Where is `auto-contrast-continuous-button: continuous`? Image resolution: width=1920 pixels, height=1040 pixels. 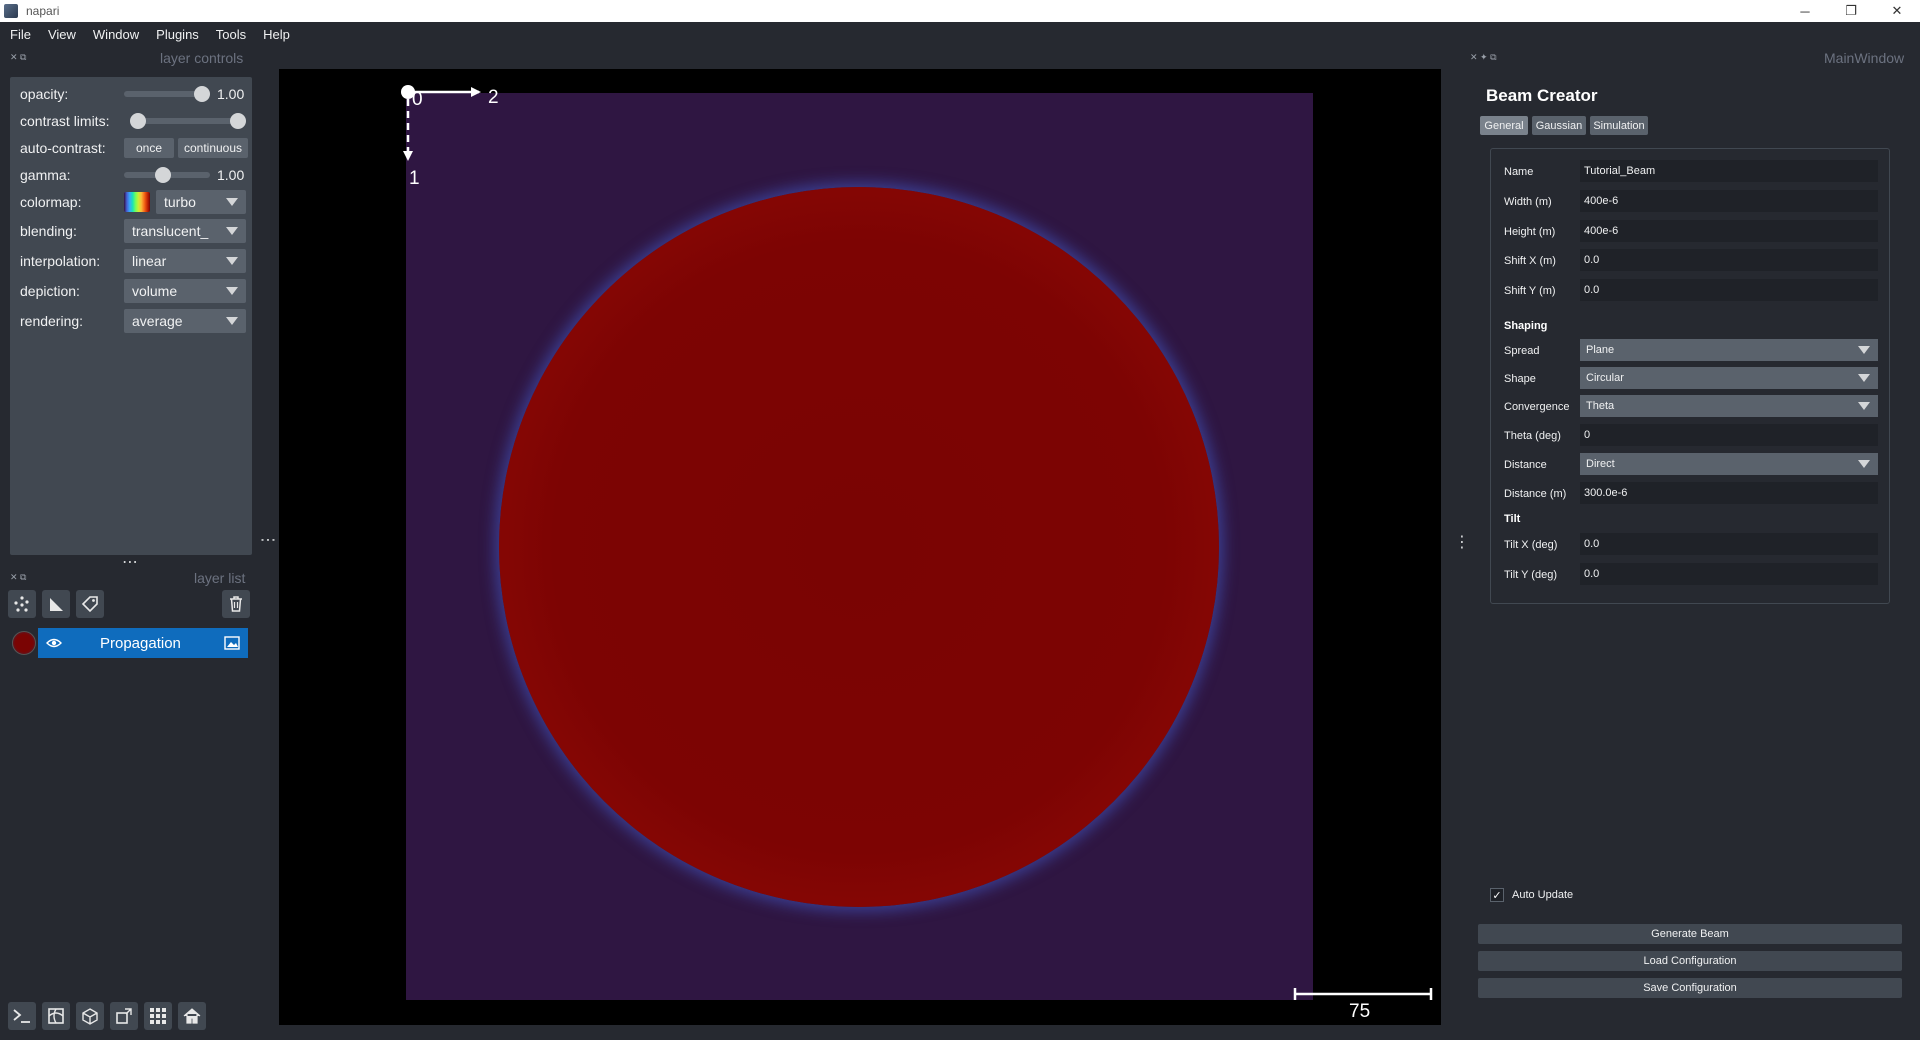 auto-contrast-continuous-button: continuous is located at coordinates (213, 148).